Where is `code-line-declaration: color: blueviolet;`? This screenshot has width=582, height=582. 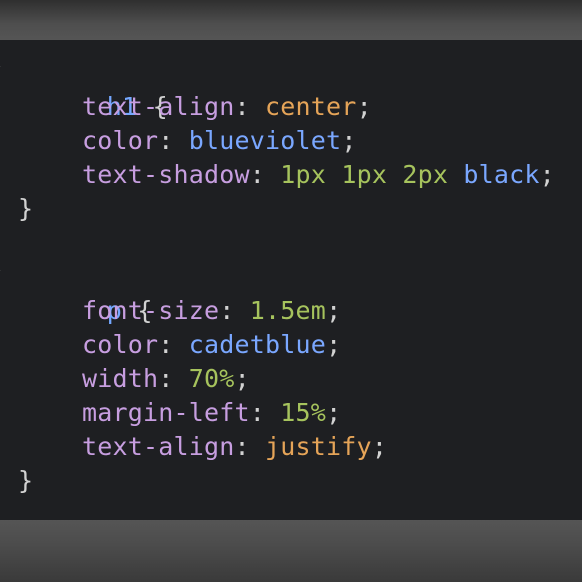 code-line-declaration: color: blueviolet; is located at coordinates (219, 141).